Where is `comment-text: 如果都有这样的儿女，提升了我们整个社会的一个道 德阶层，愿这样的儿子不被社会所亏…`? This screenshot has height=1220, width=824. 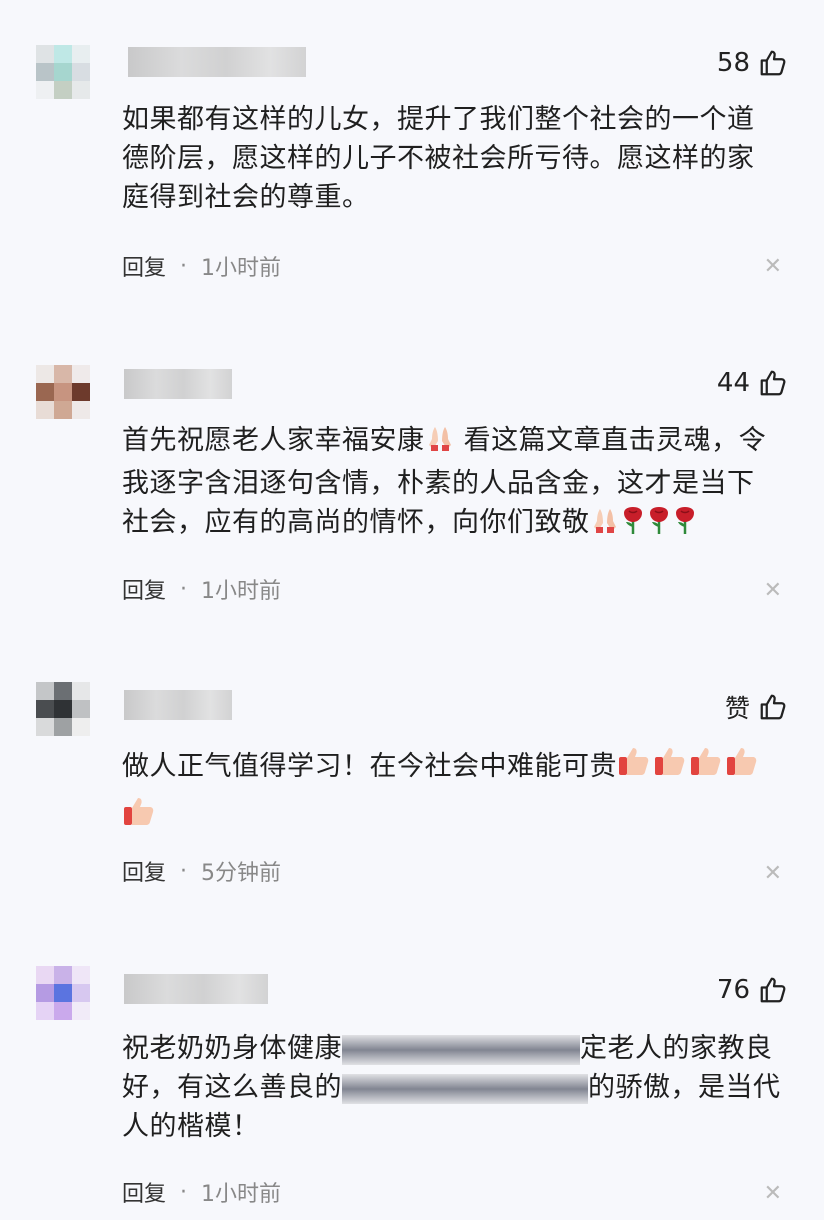 comment-text: 如果都有这样的儿女，提升了我们整个社会的一个道 德阶层，愿这样的儿子不被社会所亏… is located at coordinates (452, 158).